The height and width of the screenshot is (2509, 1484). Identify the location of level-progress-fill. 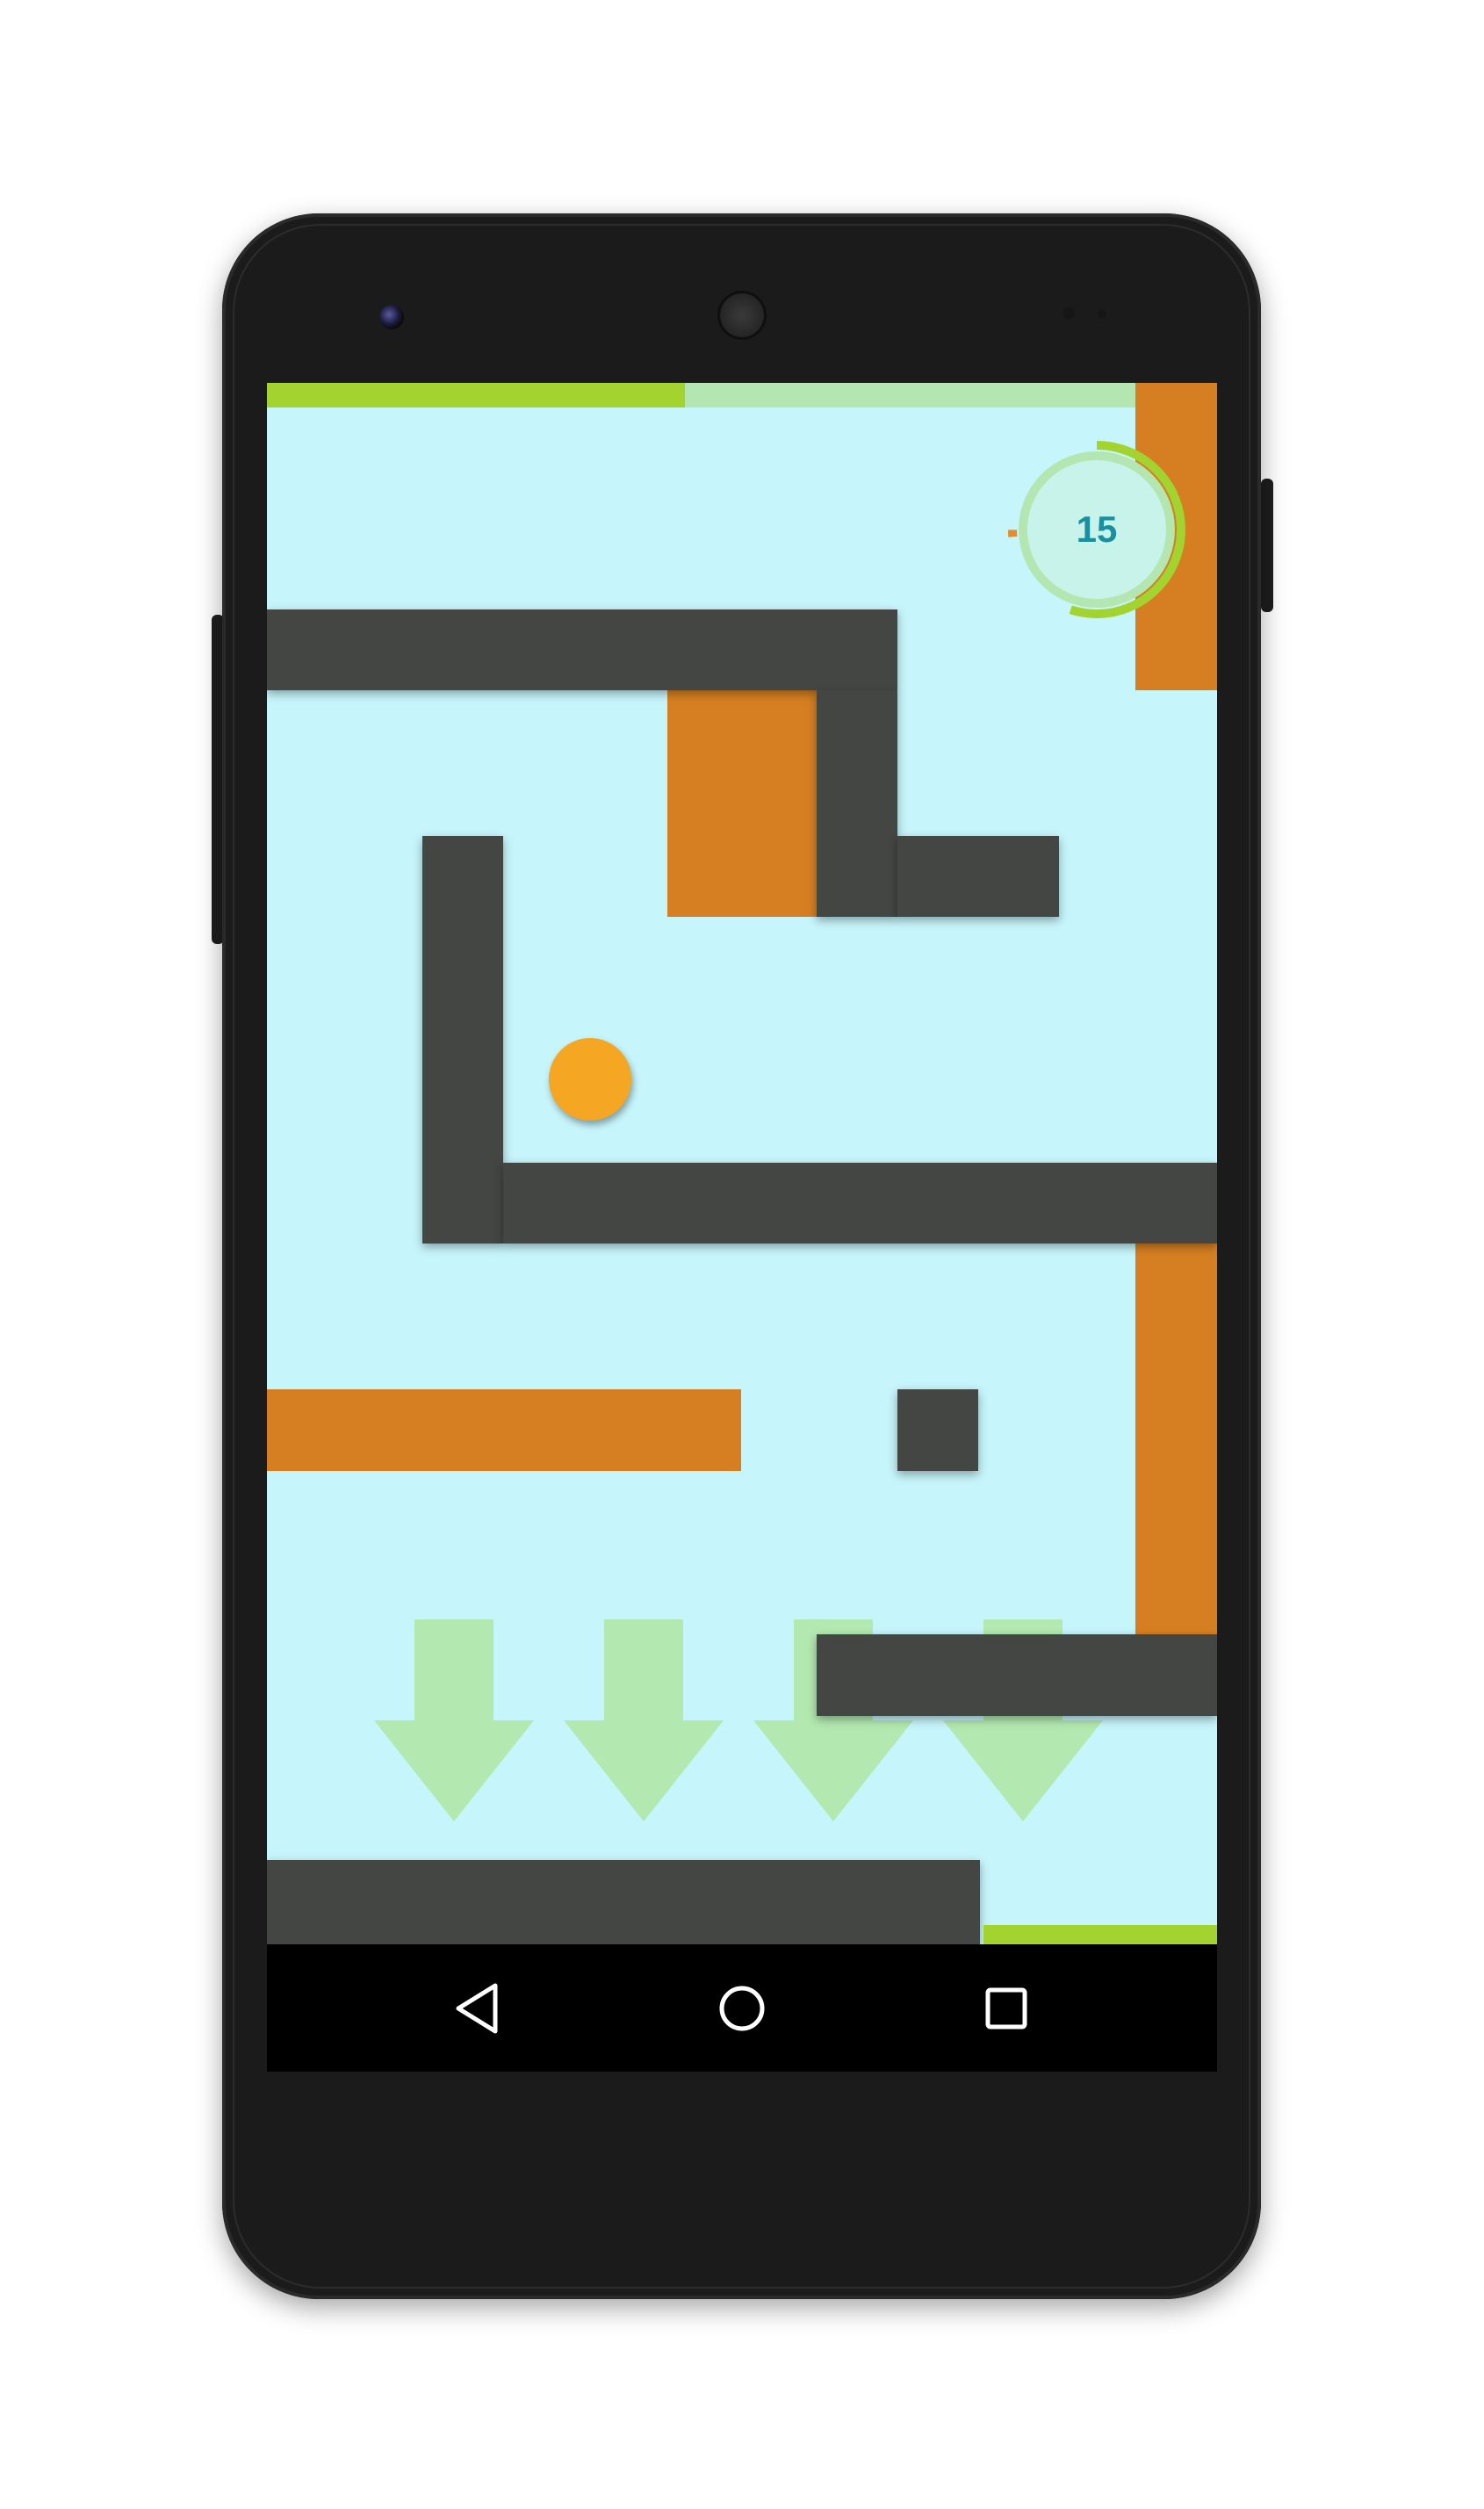
(476, 395).